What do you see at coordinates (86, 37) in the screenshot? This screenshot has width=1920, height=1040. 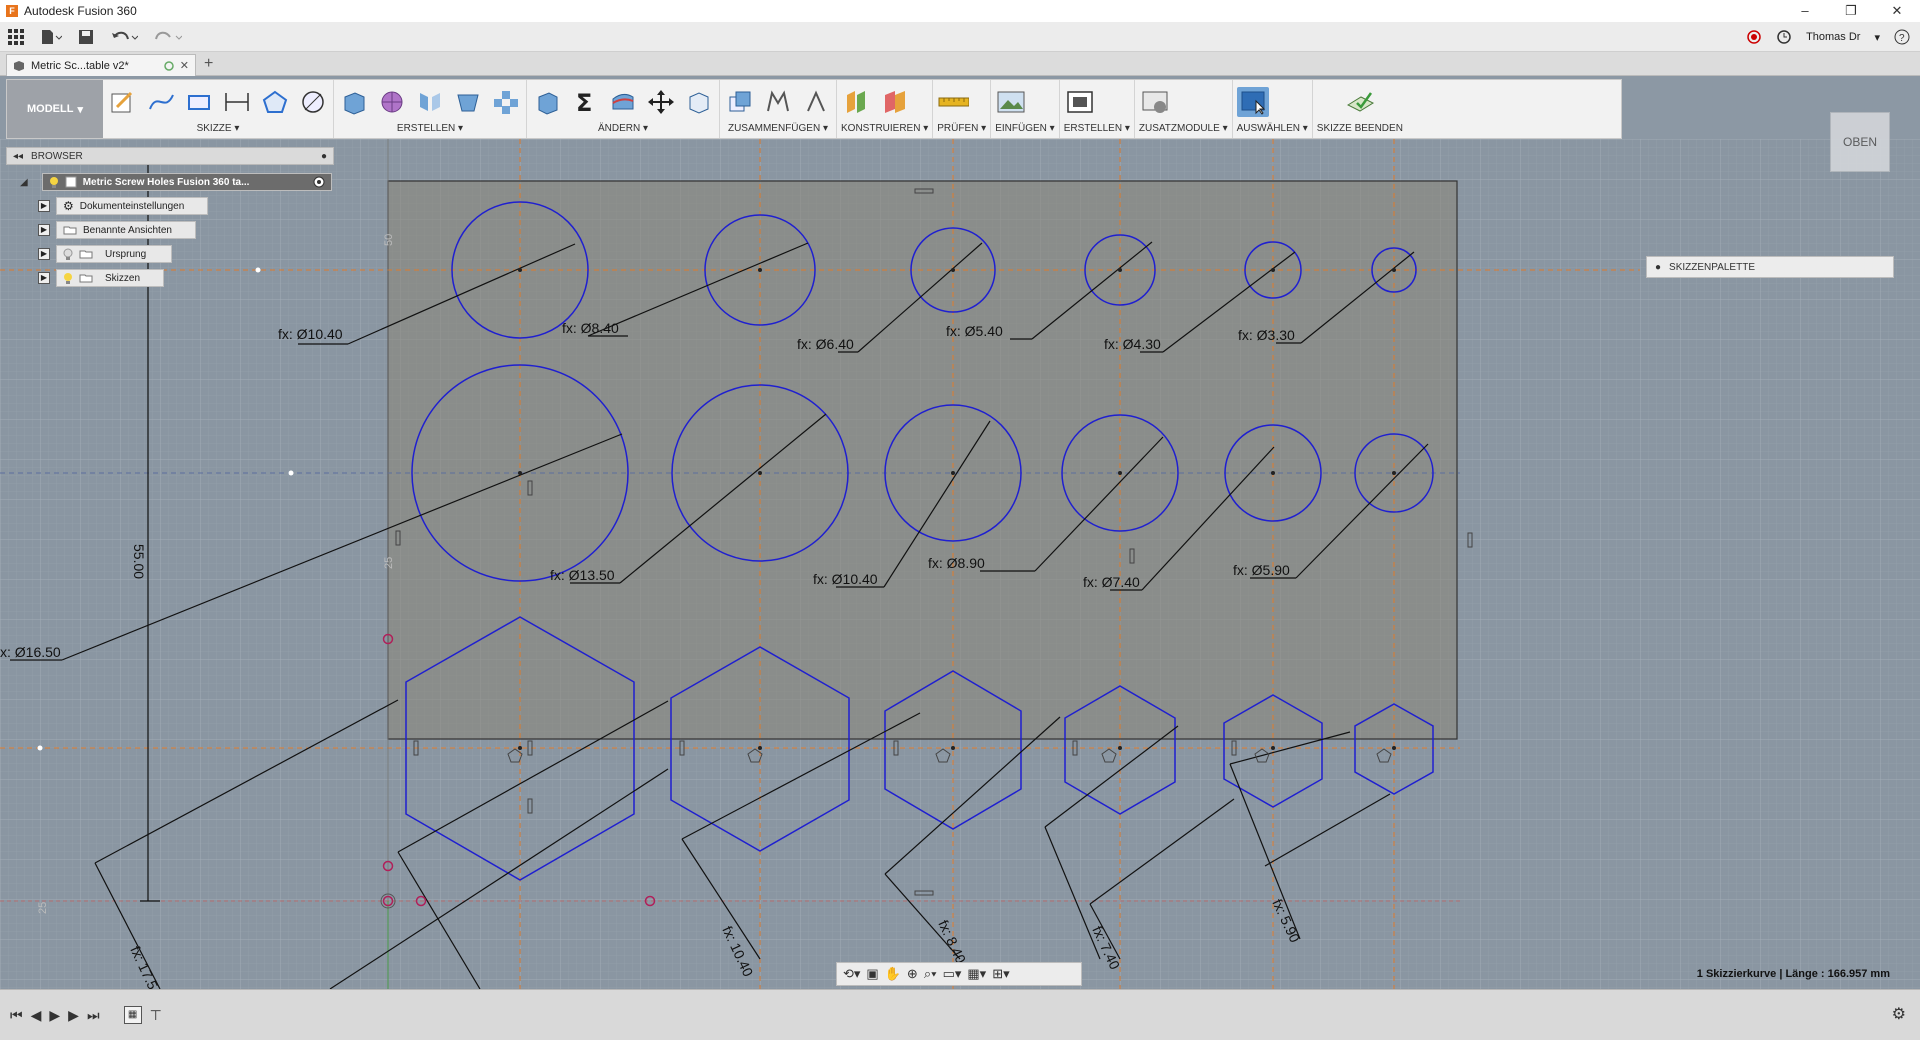 I see `save-icon` at bounding box center [86, 37].